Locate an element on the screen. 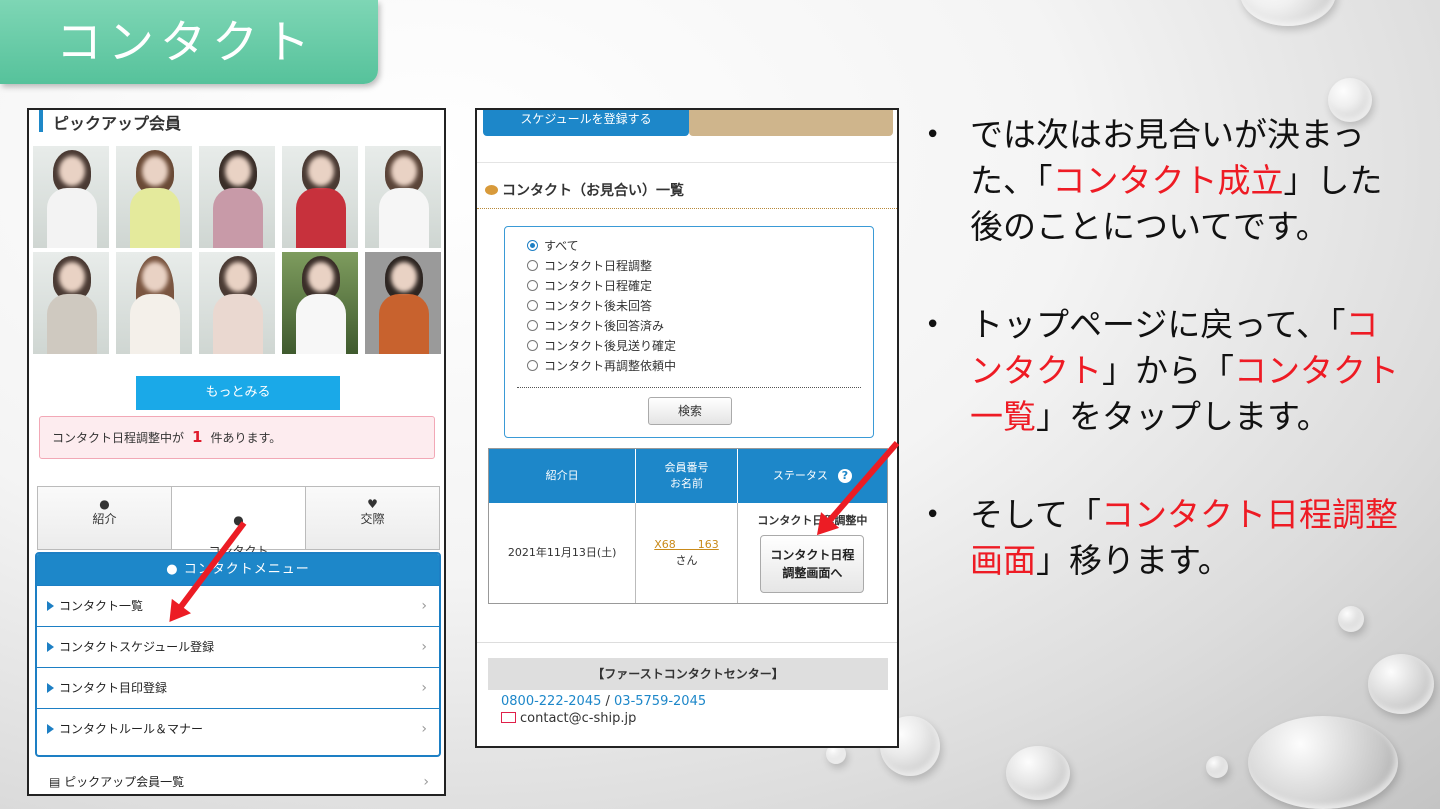 The image size is (1440, 809). table-header: 紹介日 会員番号 お名前 ステータス? is located at coordinates (688, 476).